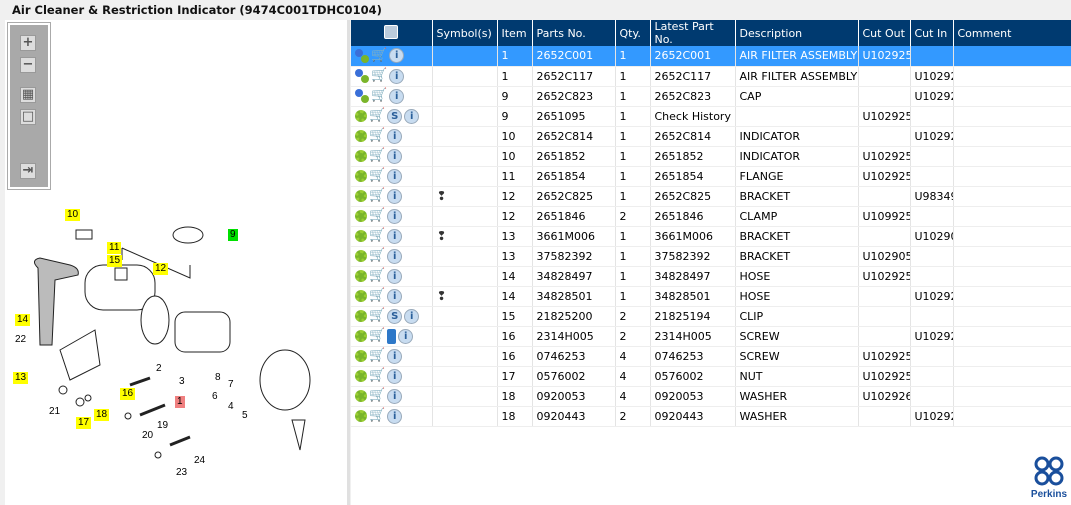  What do you see at coordinates (233, 235) in the screenshot?
I see `callout-label: 9` at bounding box center [233, 235].